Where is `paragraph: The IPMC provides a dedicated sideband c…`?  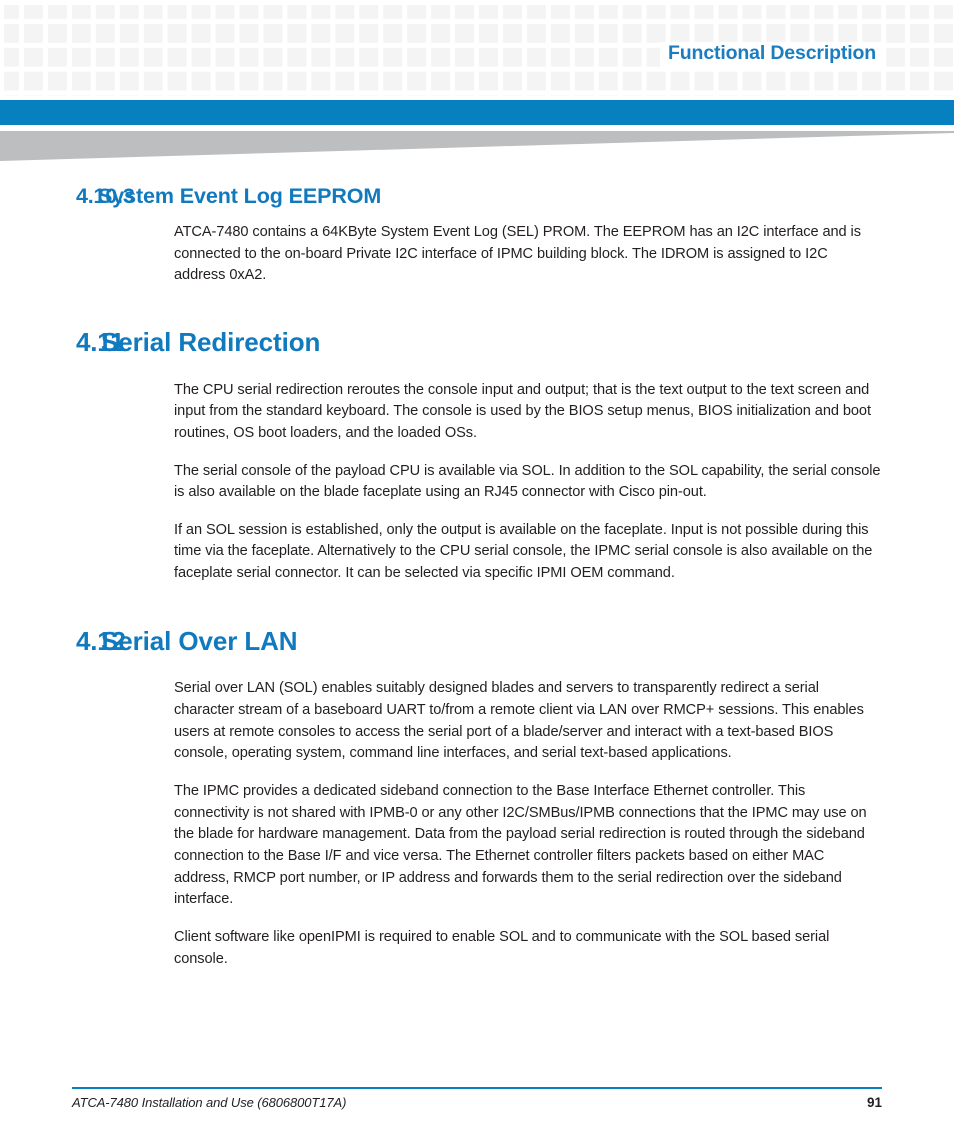
paragraph: The IPMC provides a dedicated sideband c… is located at coordinates (520, 845).